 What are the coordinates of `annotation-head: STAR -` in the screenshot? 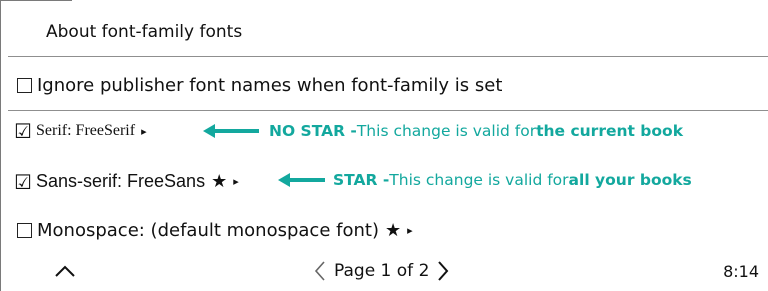 It's located at (361, 180).